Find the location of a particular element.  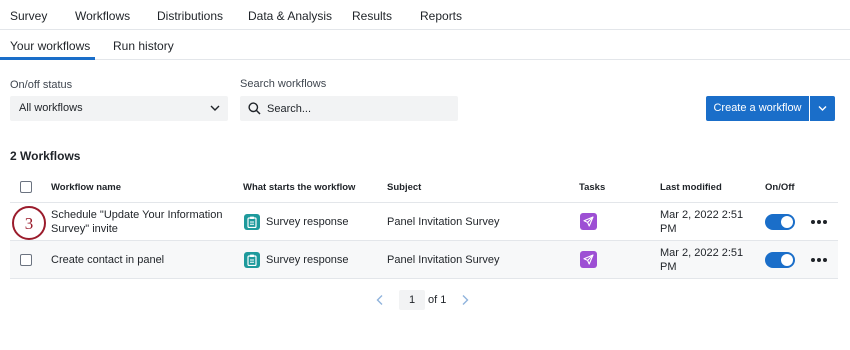

tab-reports: Reports is located at coordinates (441, 16).